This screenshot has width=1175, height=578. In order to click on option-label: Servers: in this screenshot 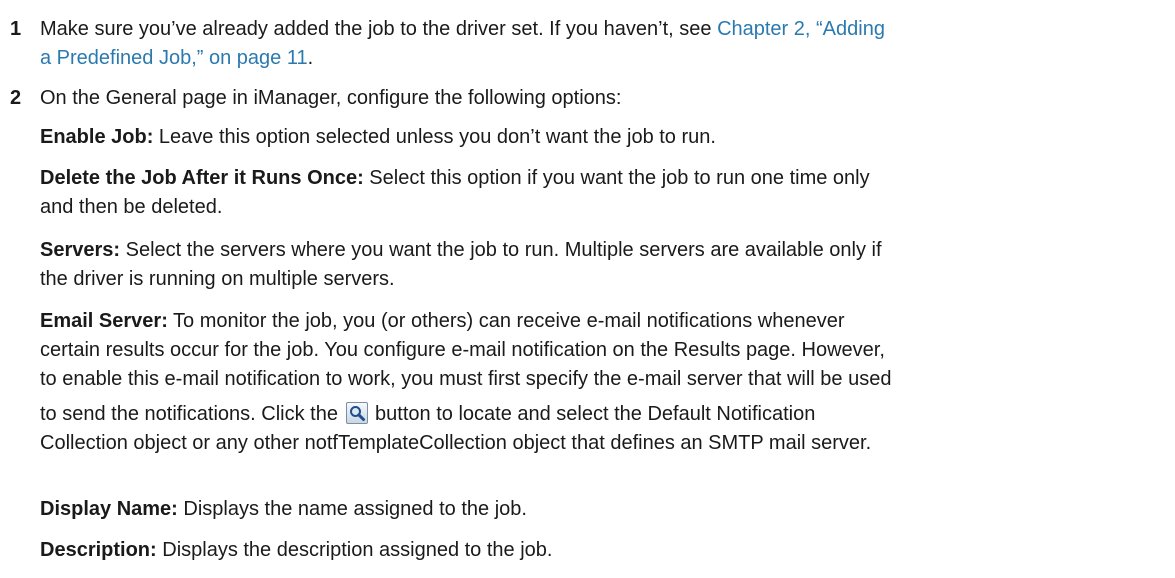, I will do `click(80, 250)`.